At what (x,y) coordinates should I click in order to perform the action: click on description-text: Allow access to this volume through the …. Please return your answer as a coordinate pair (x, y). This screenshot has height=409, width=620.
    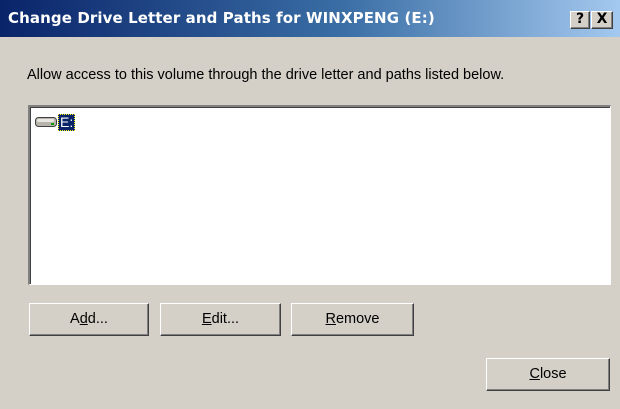
    Looking at the image, I should click on (266, 75).